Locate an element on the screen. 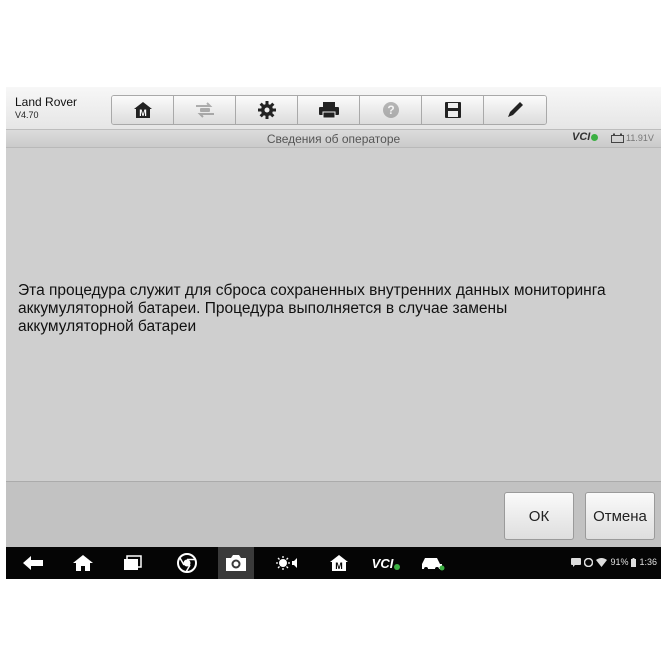  vci-label: VCI is located at coordinates (581, 137).